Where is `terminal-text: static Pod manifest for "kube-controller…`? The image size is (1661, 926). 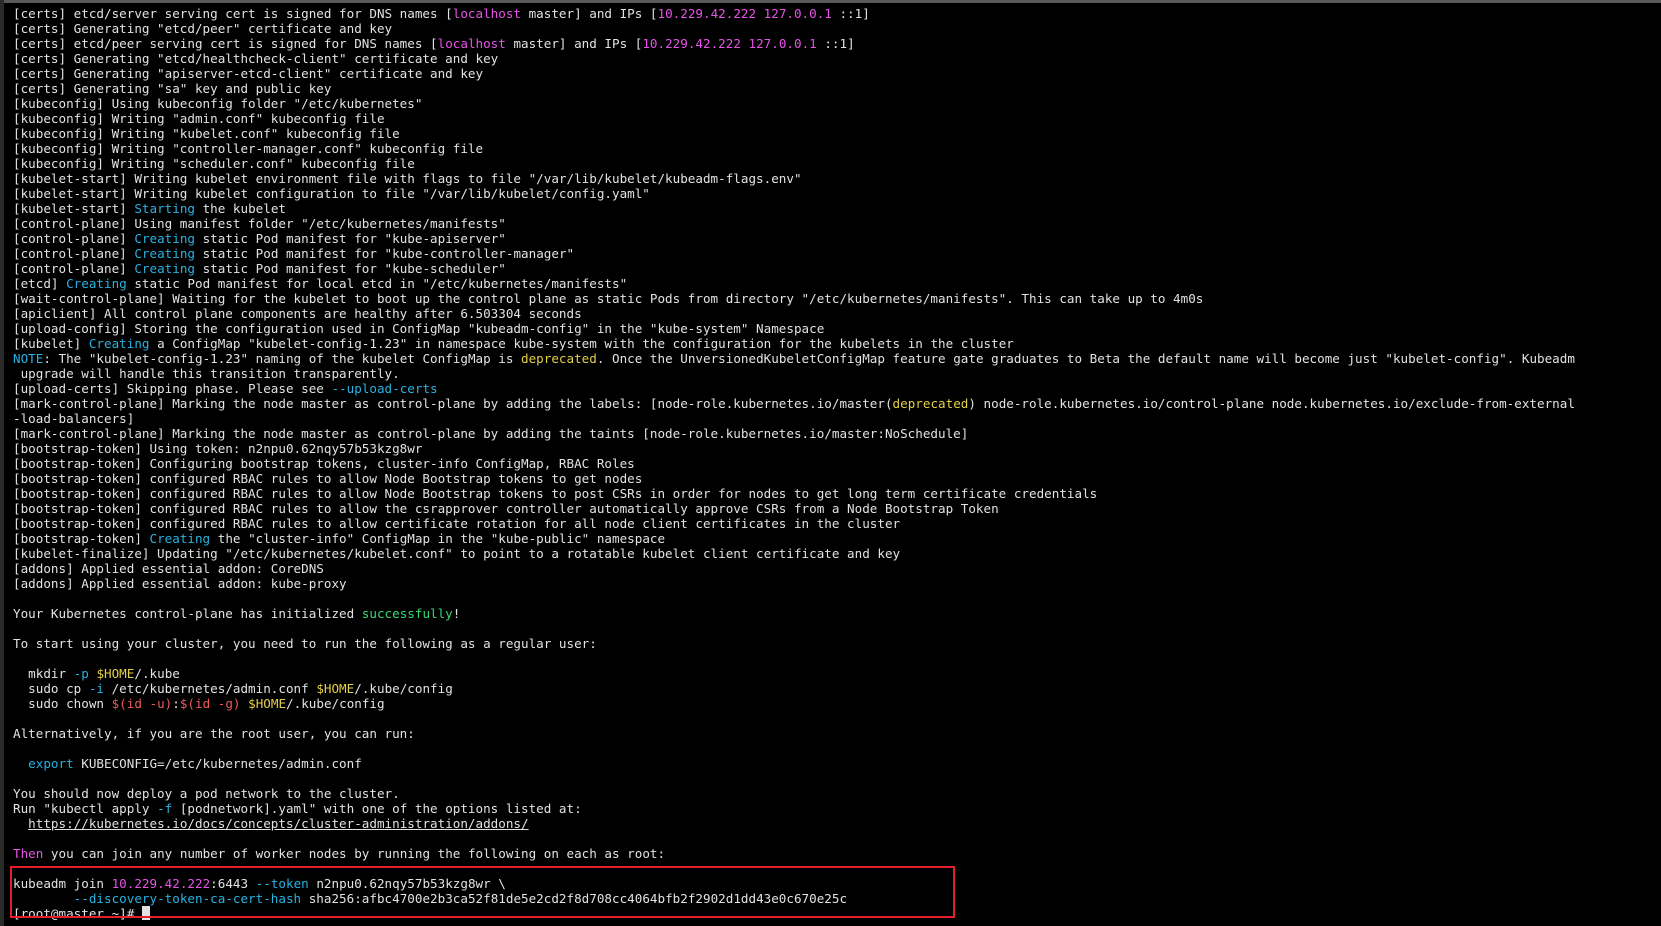 terminal-text: static Pod manifest for "kube-controller… is located at coordinates (385, 253).